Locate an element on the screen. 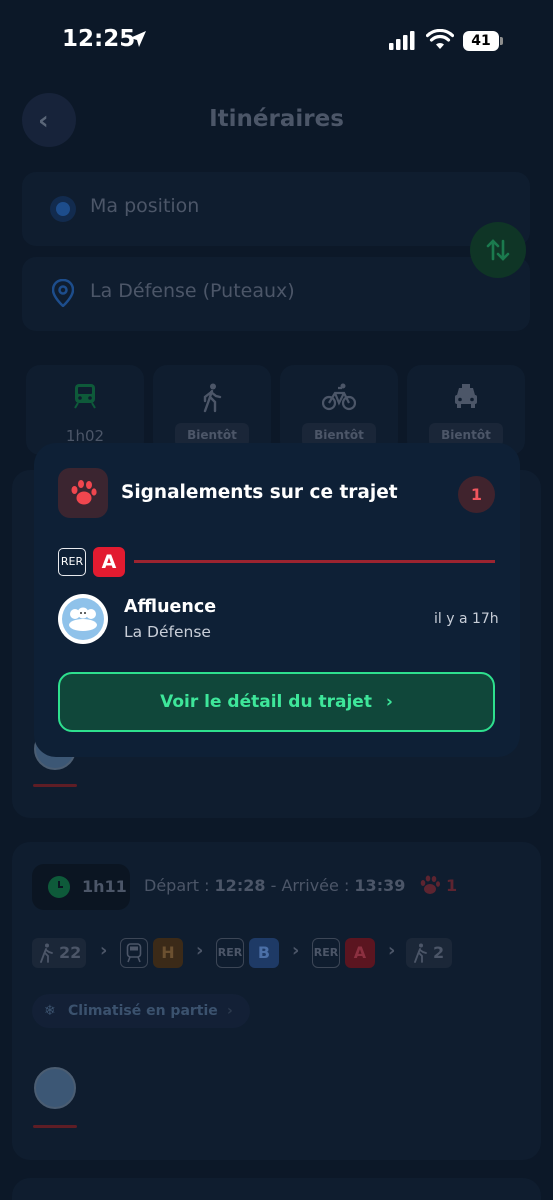 Image resolution: width=553 pixels, height=1200 pixels. reporter-avatar is located at coordinates (55, 1088).